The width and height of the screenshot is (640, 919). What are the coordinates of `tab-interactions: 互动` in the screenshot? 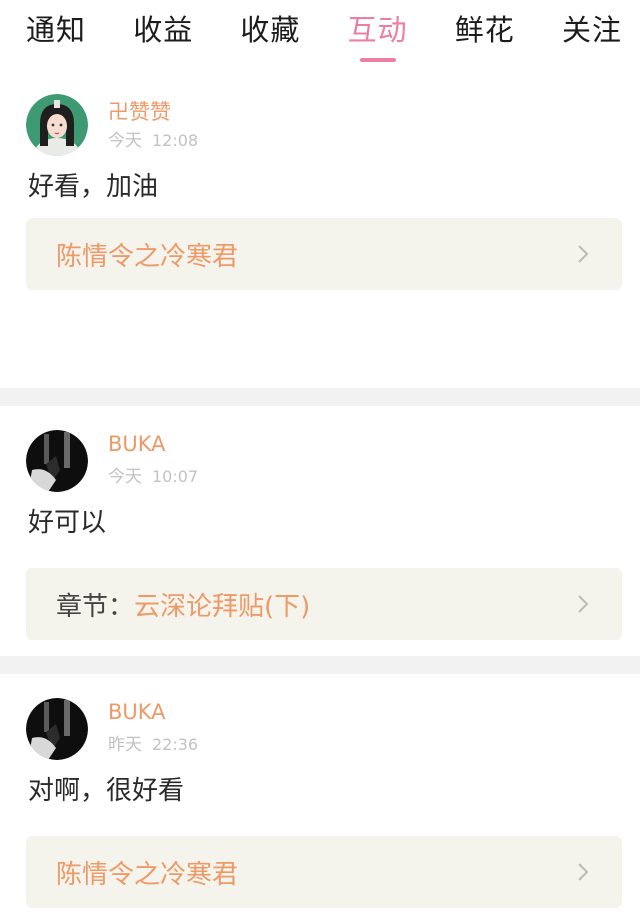 It's located at (378, 35).